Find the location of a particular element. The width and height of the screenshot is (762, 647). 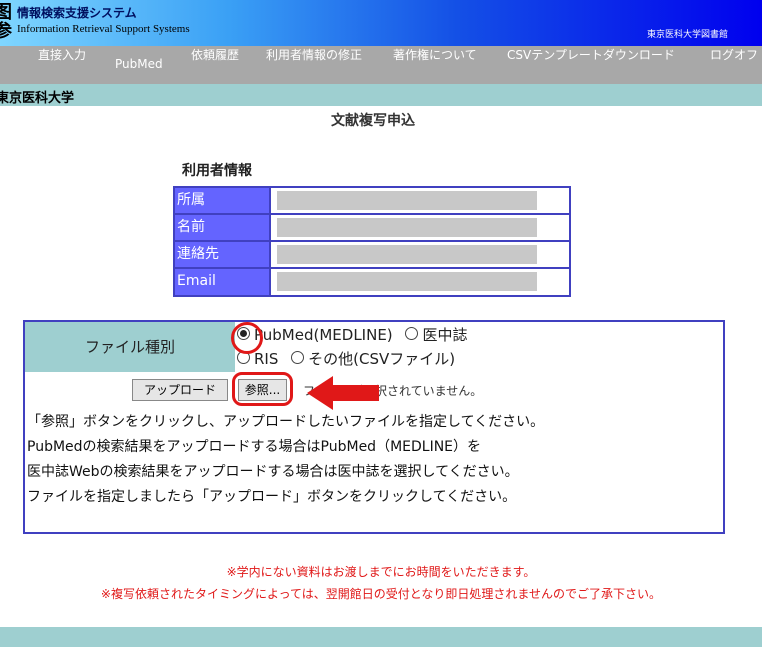

nav-direct-input: 直接入力 is located at coordinates (62, 65).